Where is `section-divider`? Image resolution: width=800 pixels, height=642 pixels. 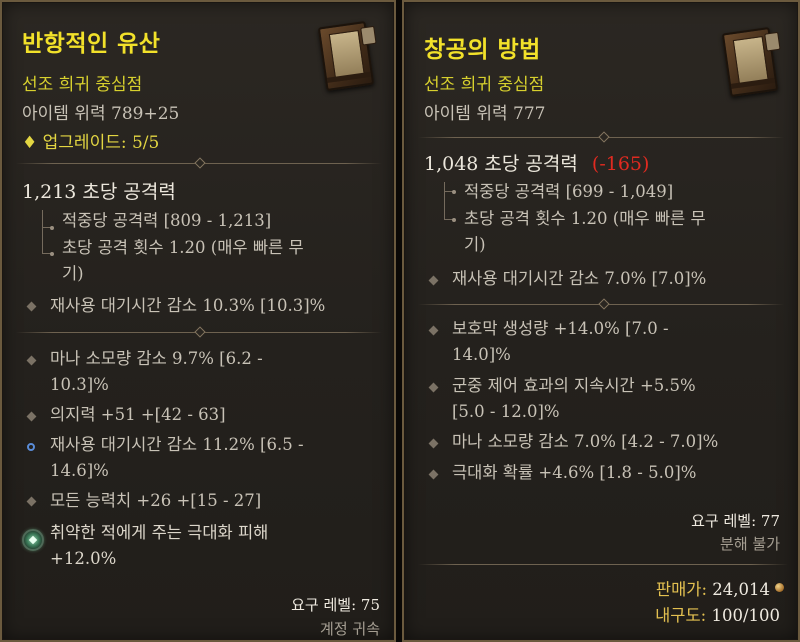
section-divider is located at coordinates (603, 564).